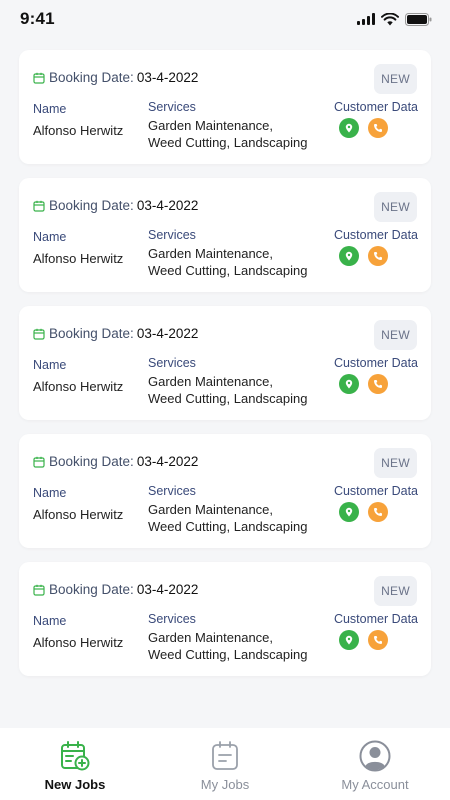 The image size is (450, 800). What do you see at coordinates (75, 756) in the screenshot?
I see `calendar-add-icon` at bounding box center [75, 756].